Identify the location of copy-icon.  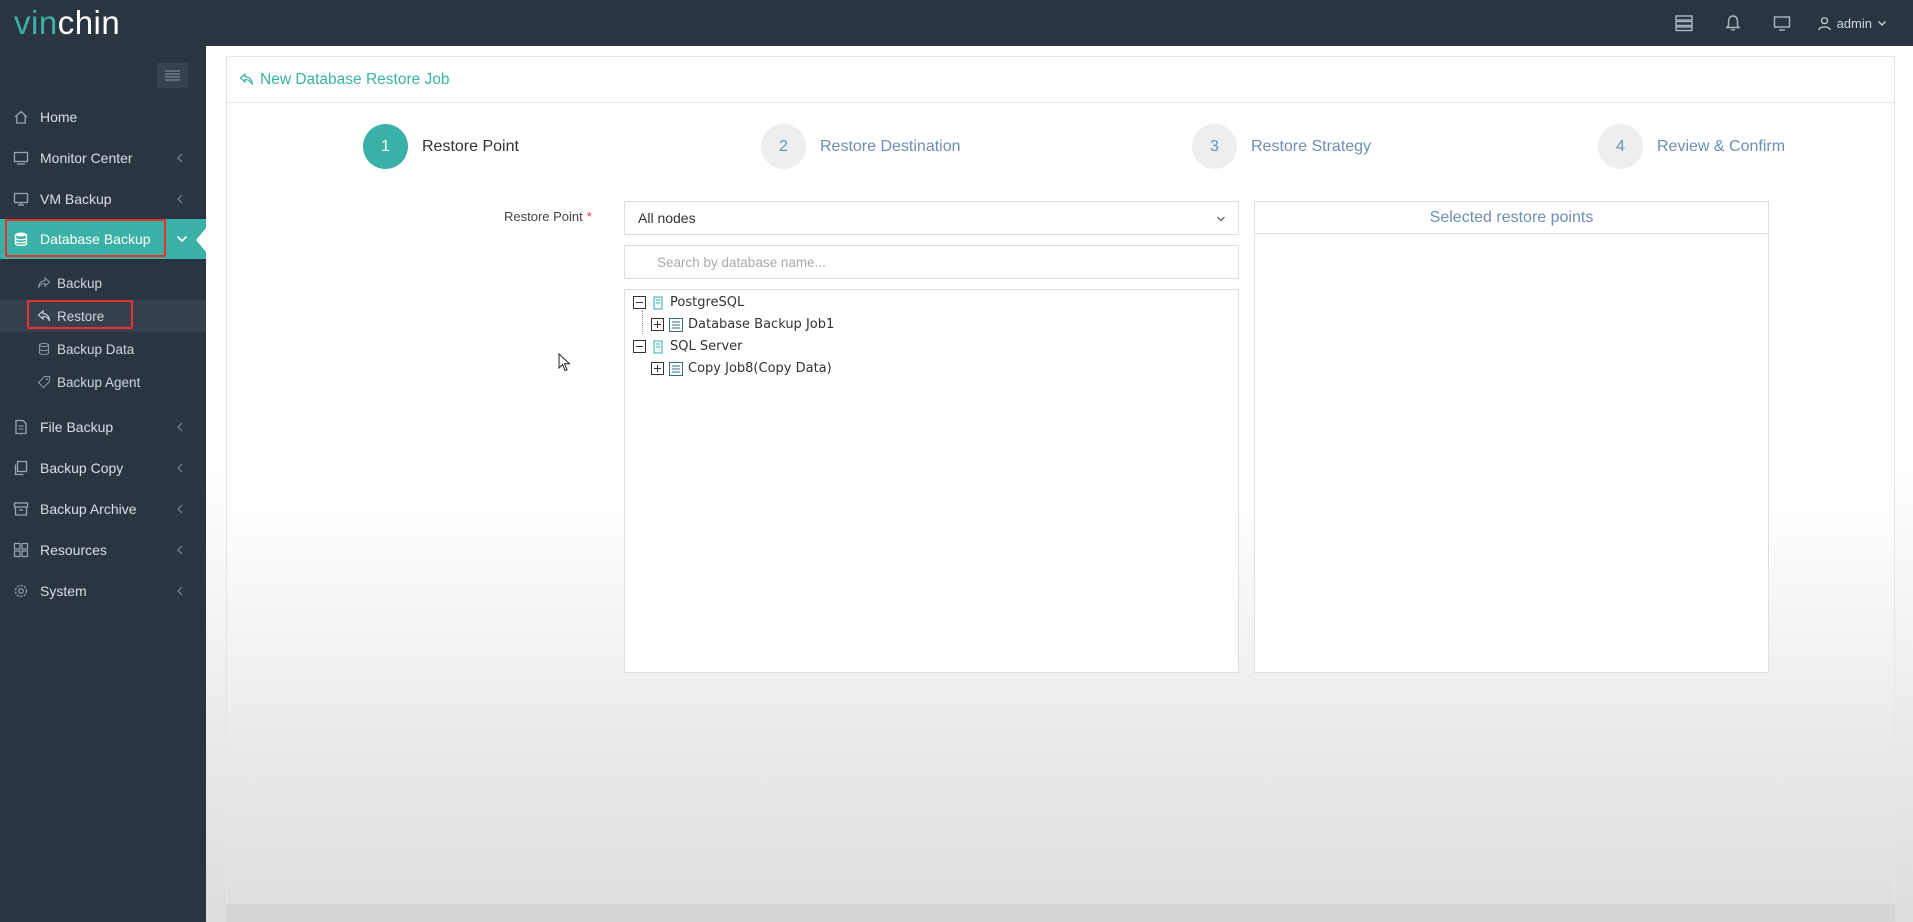
(21, 468).